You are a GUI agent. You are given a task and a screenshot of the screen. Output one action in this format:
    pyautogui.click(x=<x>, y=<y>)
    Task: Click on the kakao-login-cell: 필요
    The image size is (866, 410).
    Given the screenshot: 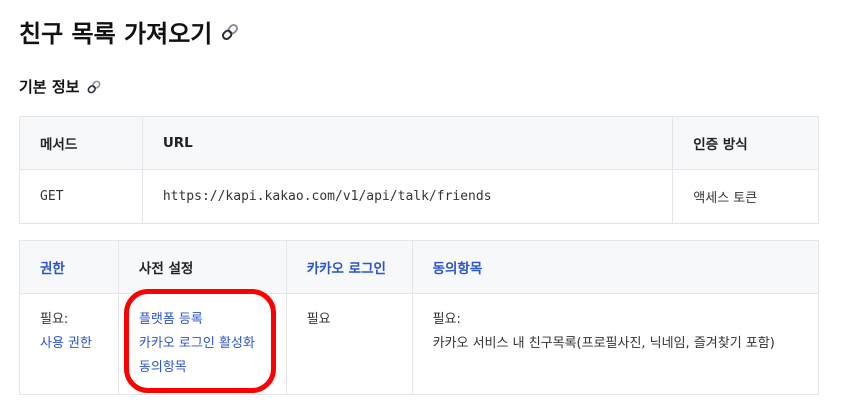 What is the action you would take?
    pyautogui.click(x=349, y=344)
    